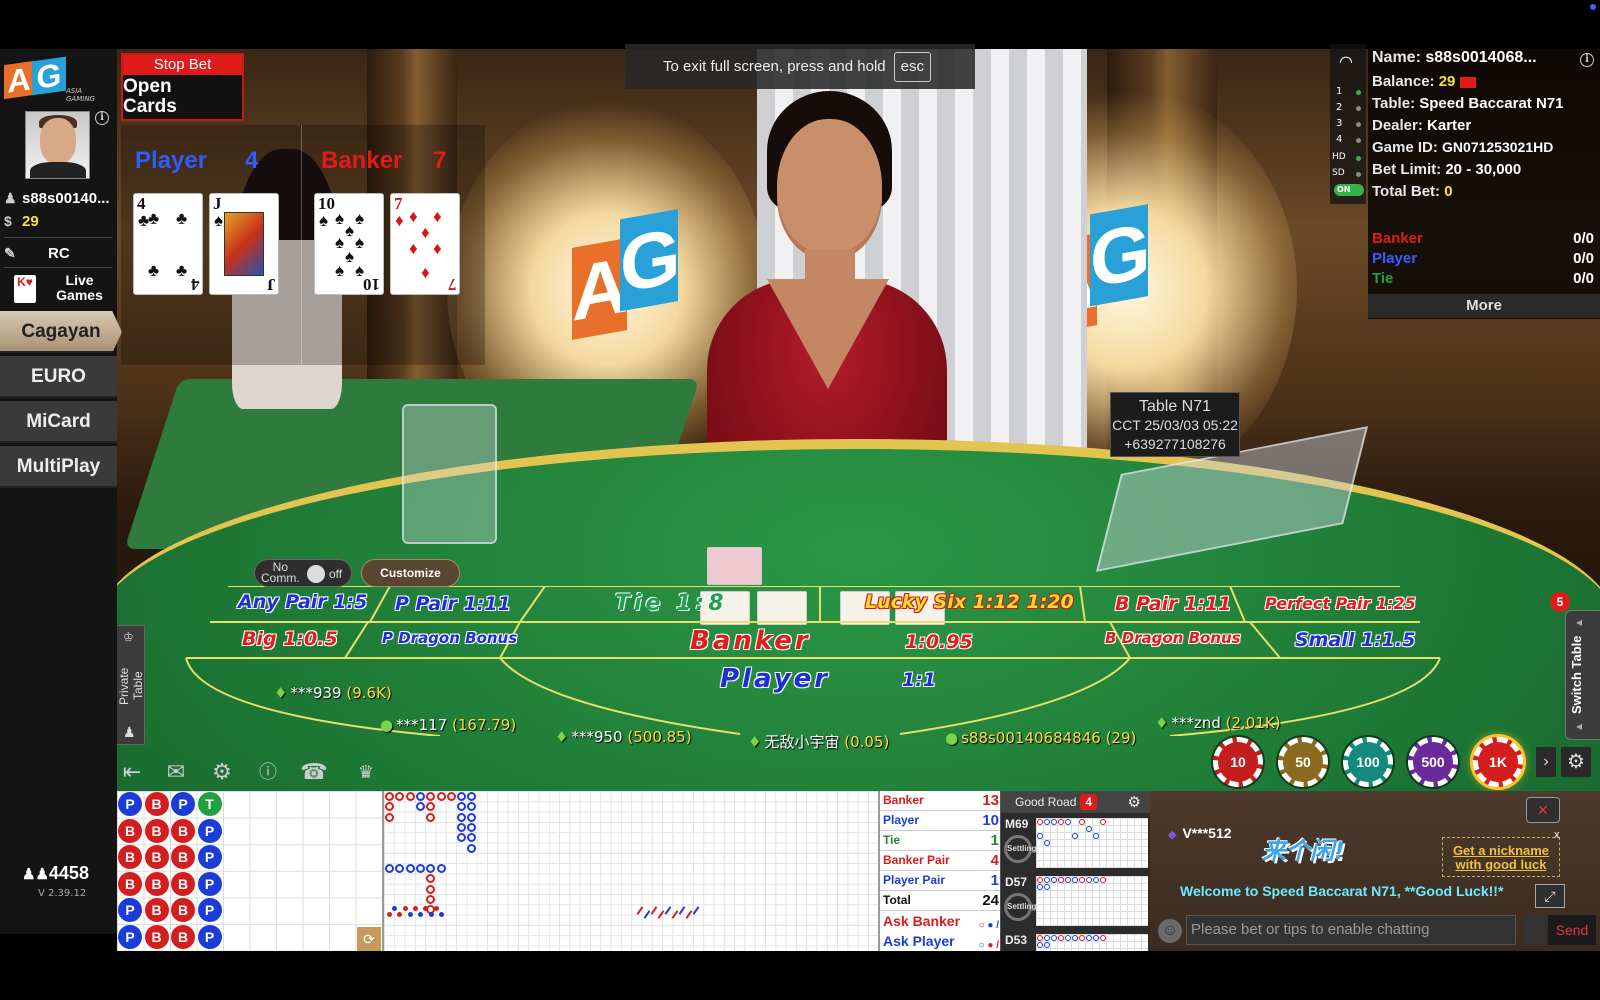 This screenshot has height=1000, width=1600. Describe the element at coordinates (1076, 843) in the screenshot. I see `good-road-table: M69 Settling` at that location.